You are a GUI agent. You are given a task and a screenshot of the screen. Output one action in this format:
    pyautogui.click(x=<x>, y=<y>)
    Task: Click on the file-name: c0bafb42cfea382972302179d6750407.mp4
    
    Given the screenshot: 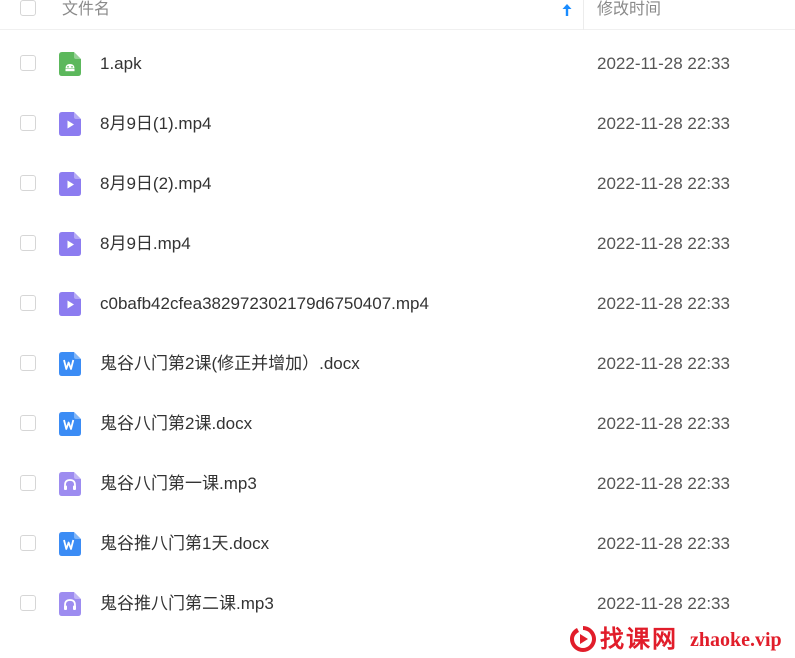 What is the action you would take?
    pyautogui.click(x=264, y=304)
    